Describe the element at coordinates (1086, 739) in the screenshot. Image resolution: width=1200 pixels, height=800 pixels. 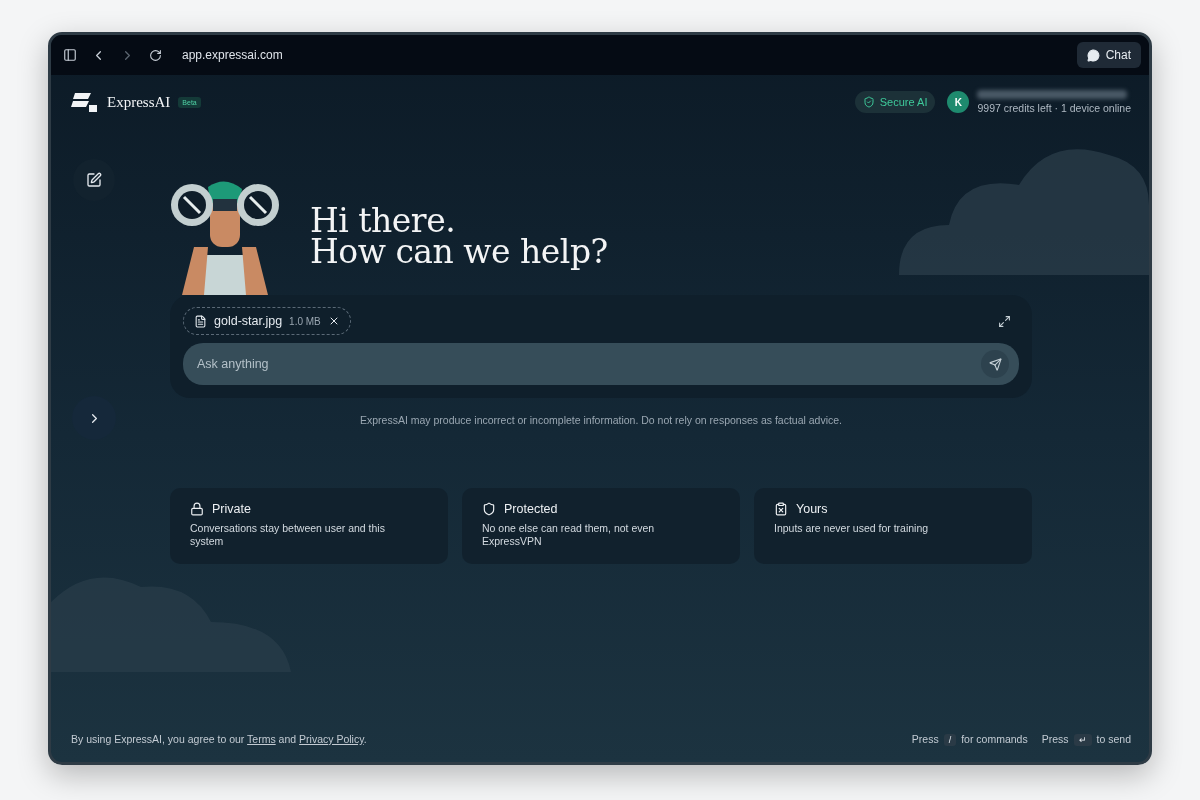
I see `shortcut-hint: Press ↵ to send` at that location.